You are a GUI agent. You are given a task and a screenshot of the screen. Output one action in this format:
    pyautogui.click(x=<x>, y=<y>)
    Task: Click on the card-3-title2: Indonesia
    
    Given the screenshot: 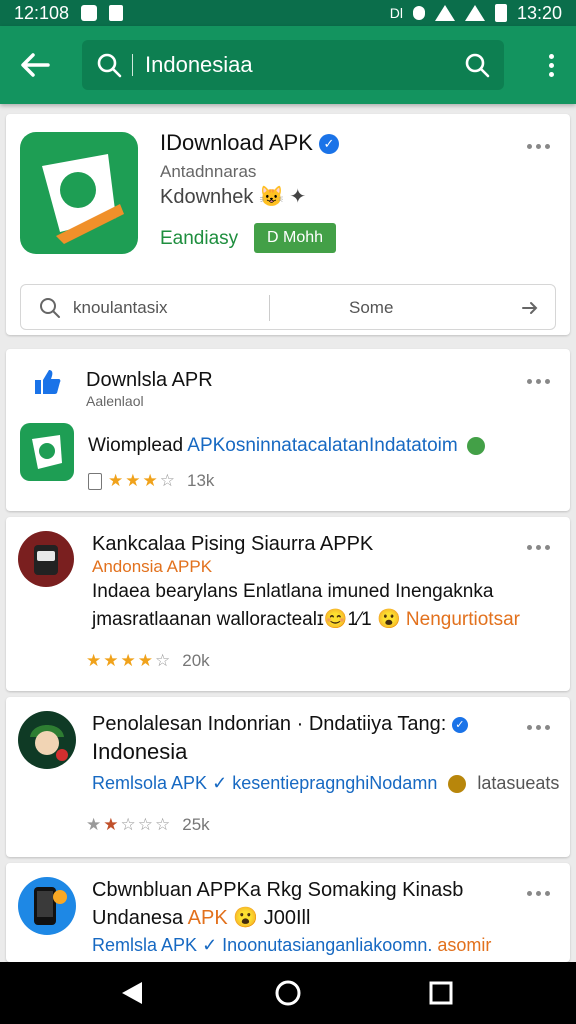 What is the action you would take?
    pyautogui.click(x=140, y=751)
    